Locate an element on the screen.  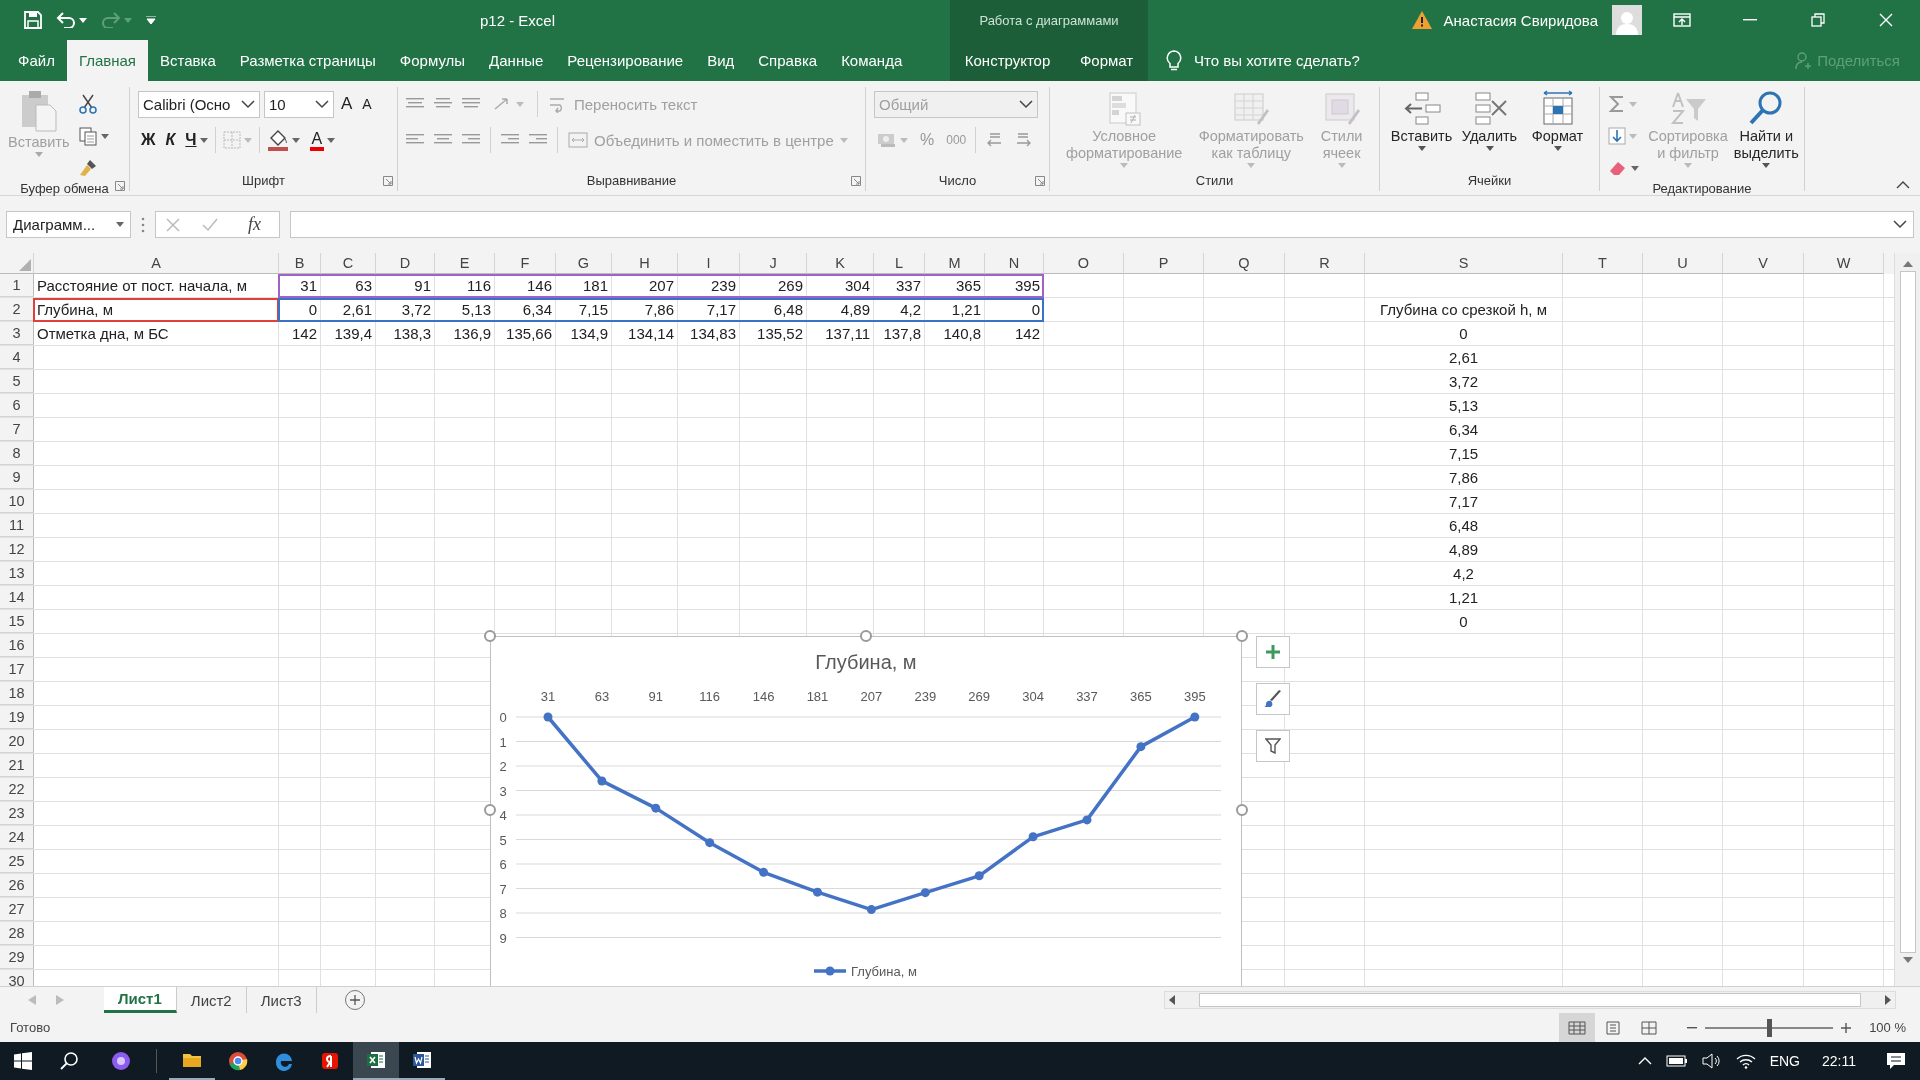
row-header: 23 is located at coordinates (17, 813).